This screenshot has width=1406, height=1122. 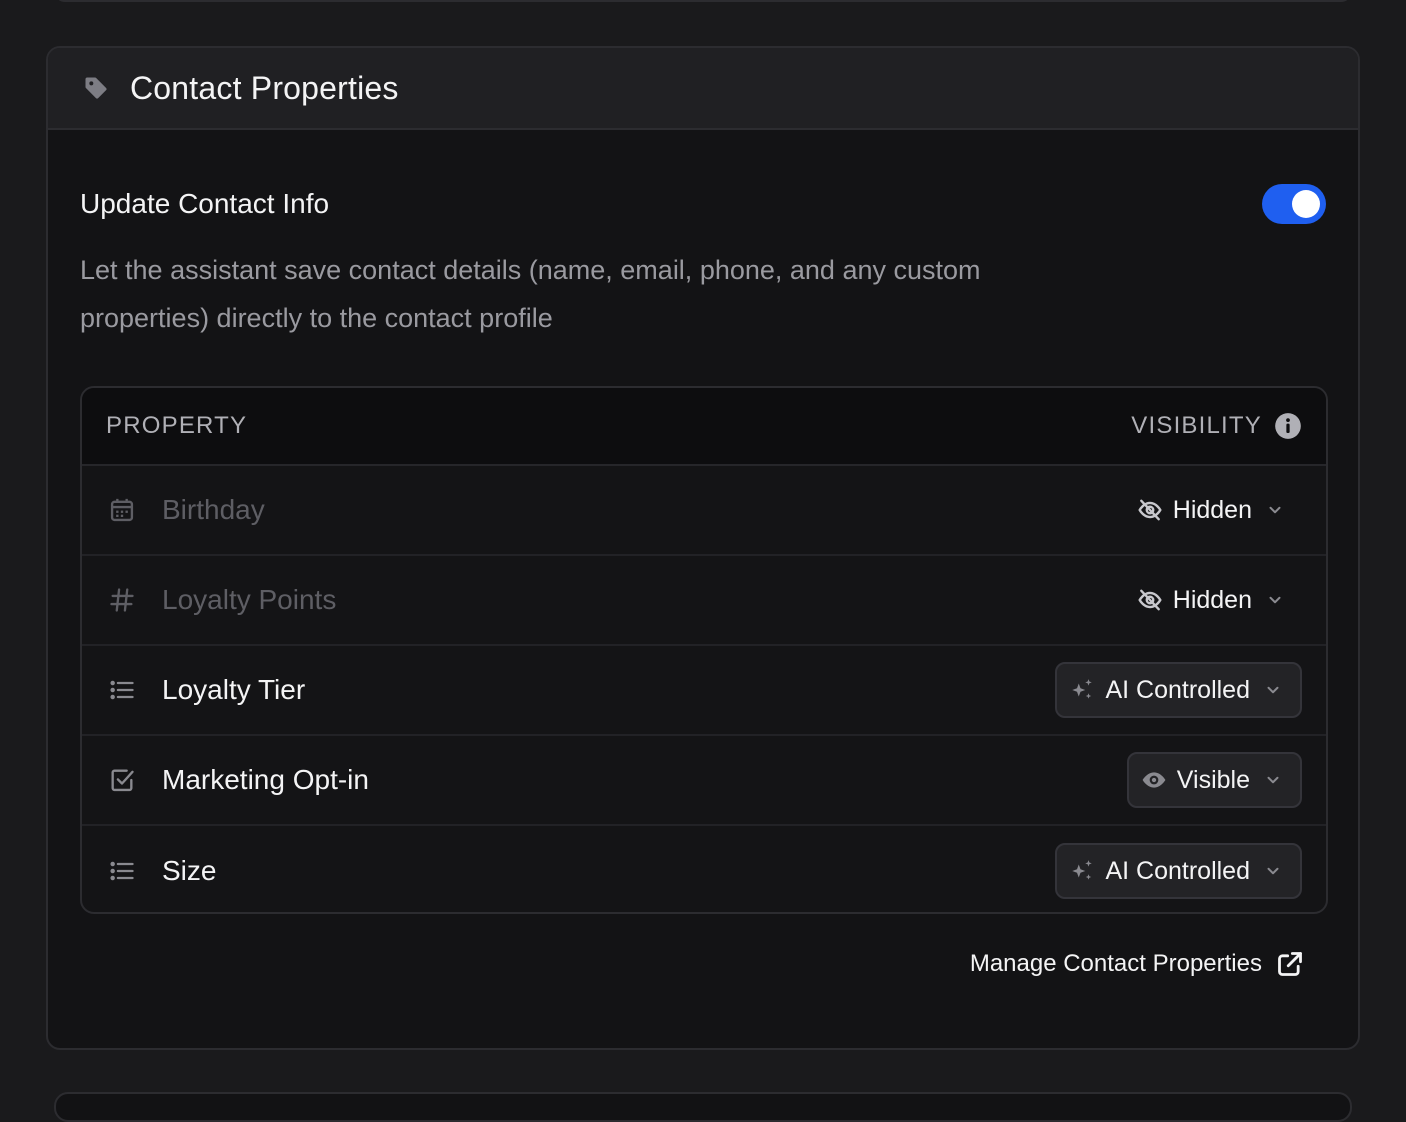 What do you see at coordinates (213, 509) in the screenshot?
I see `property-name: Birthday` at bounding box center [213, 509].